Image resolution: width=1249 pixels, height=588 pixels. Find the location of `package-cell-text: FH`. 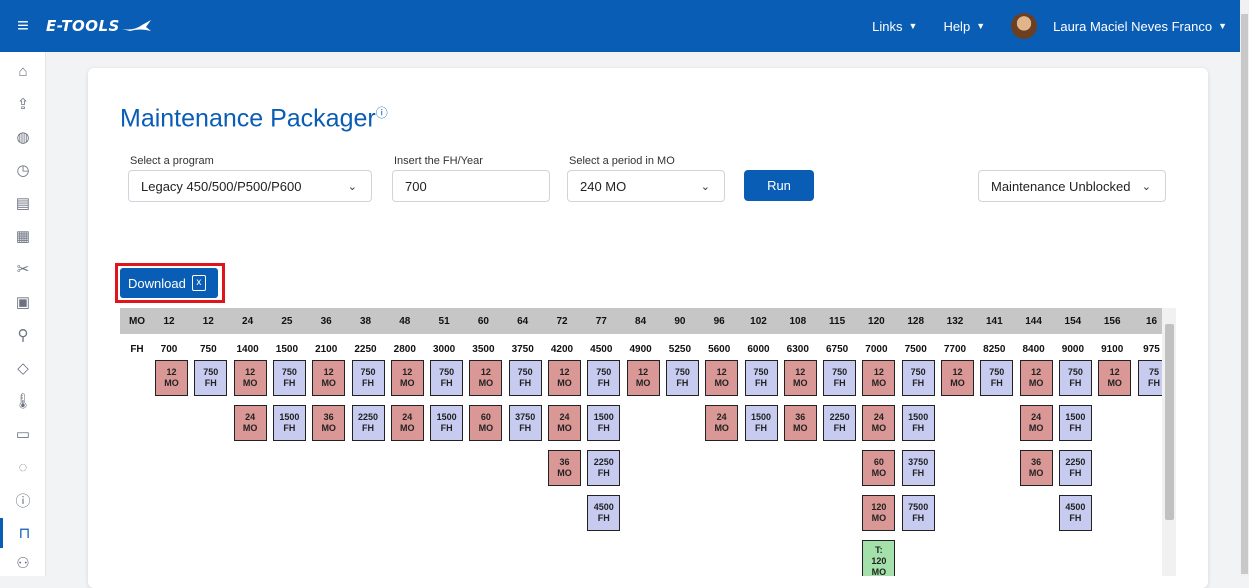

package-cell-text: FH is located at coordinates (1154, 383).